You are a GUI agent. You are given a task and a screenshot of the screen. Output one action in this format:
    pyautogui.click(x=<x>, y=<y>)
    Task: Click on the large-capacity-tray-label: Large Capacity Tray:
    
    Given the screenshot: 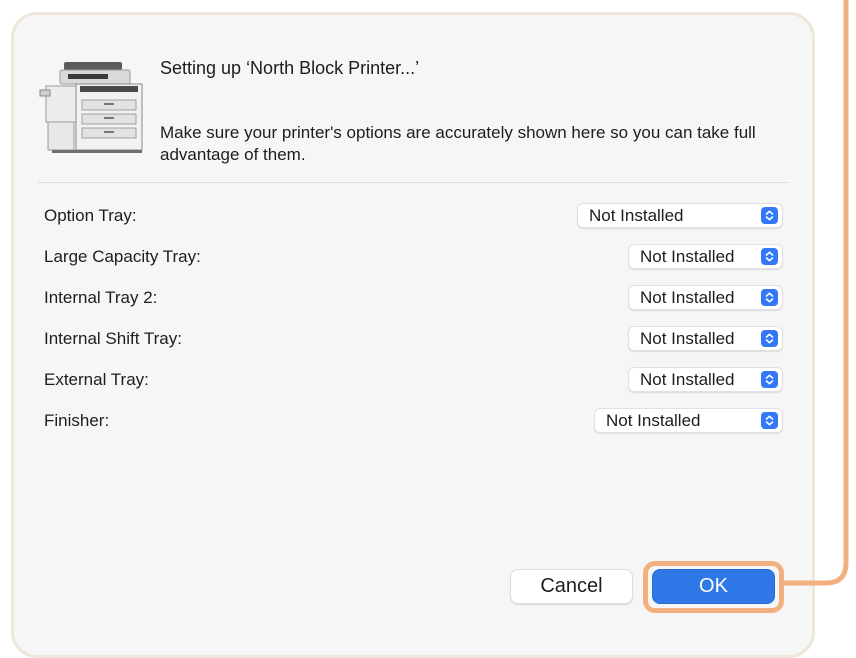 What is the action you would take?
    pyautogui.click(x=122, y=256)
    